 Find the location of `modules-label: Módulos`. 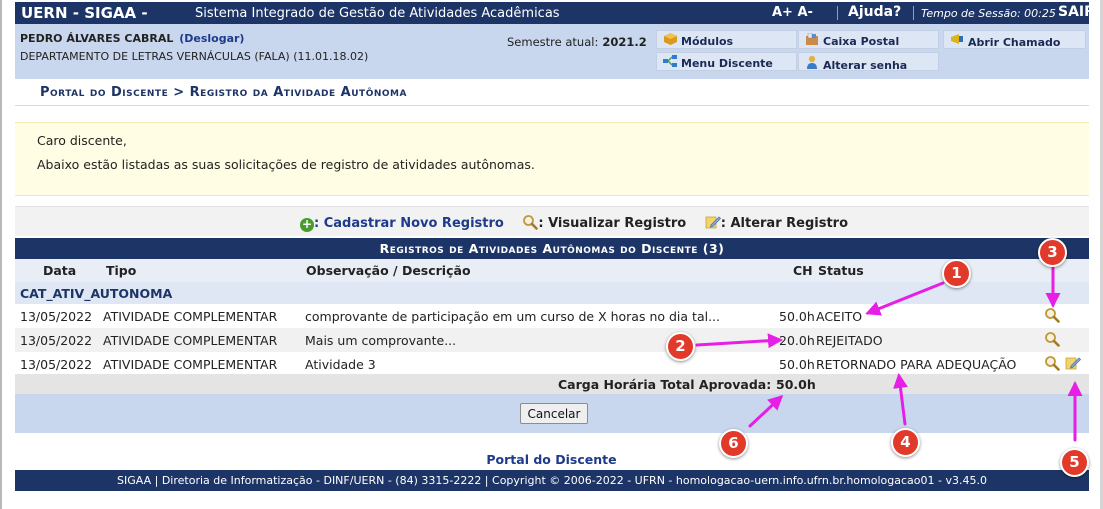

modules-label: Módulos is located at coordinates (707, 41).